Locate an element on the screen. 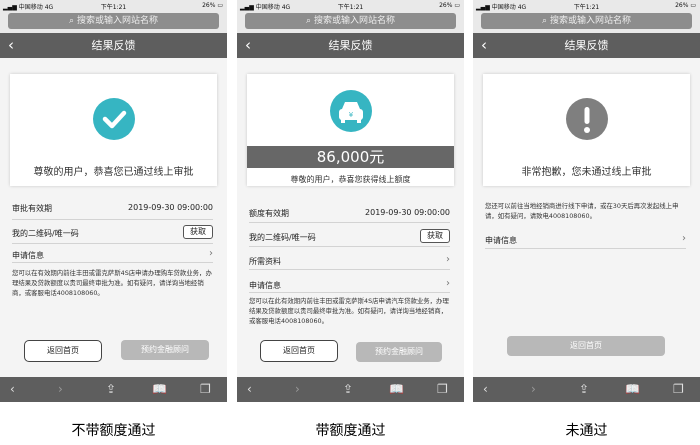  success-check-icon is located at coordinates (113, 119).